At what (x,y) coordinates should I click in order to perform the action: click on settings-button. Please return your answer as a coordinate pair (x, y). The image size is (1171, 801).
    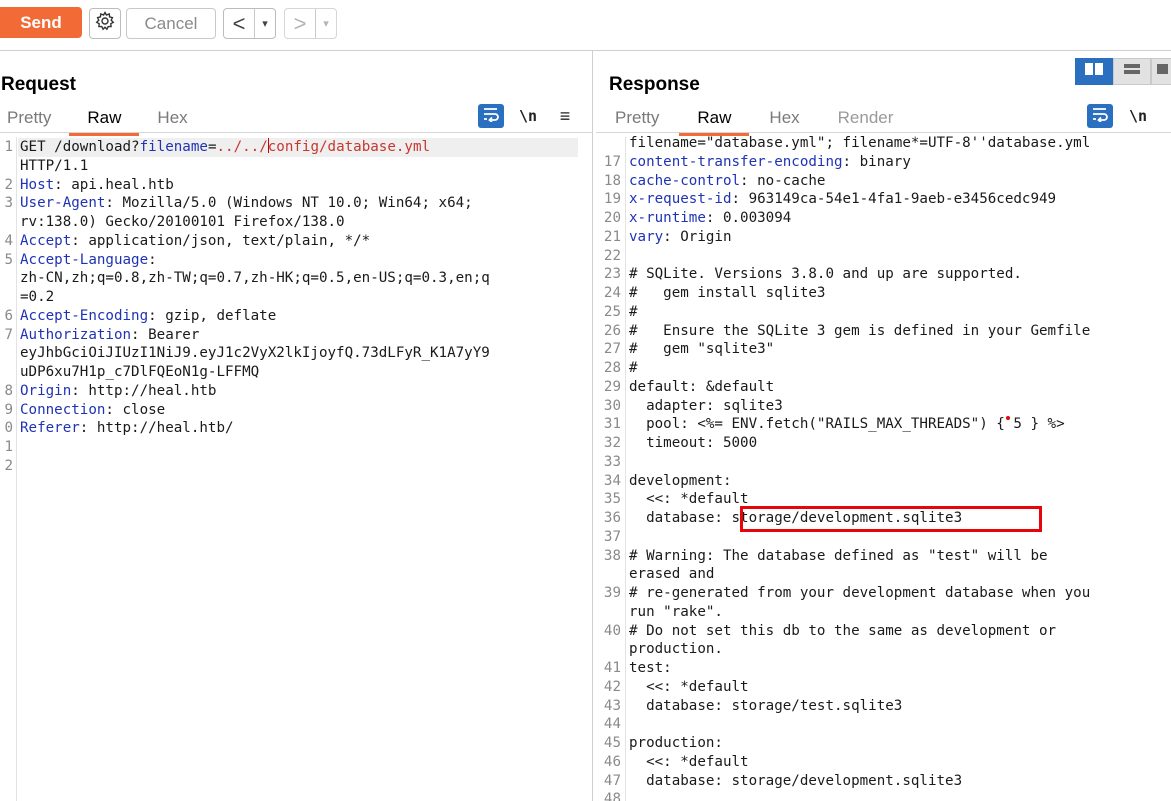
    Looking at the image, I should click on (105, 23).